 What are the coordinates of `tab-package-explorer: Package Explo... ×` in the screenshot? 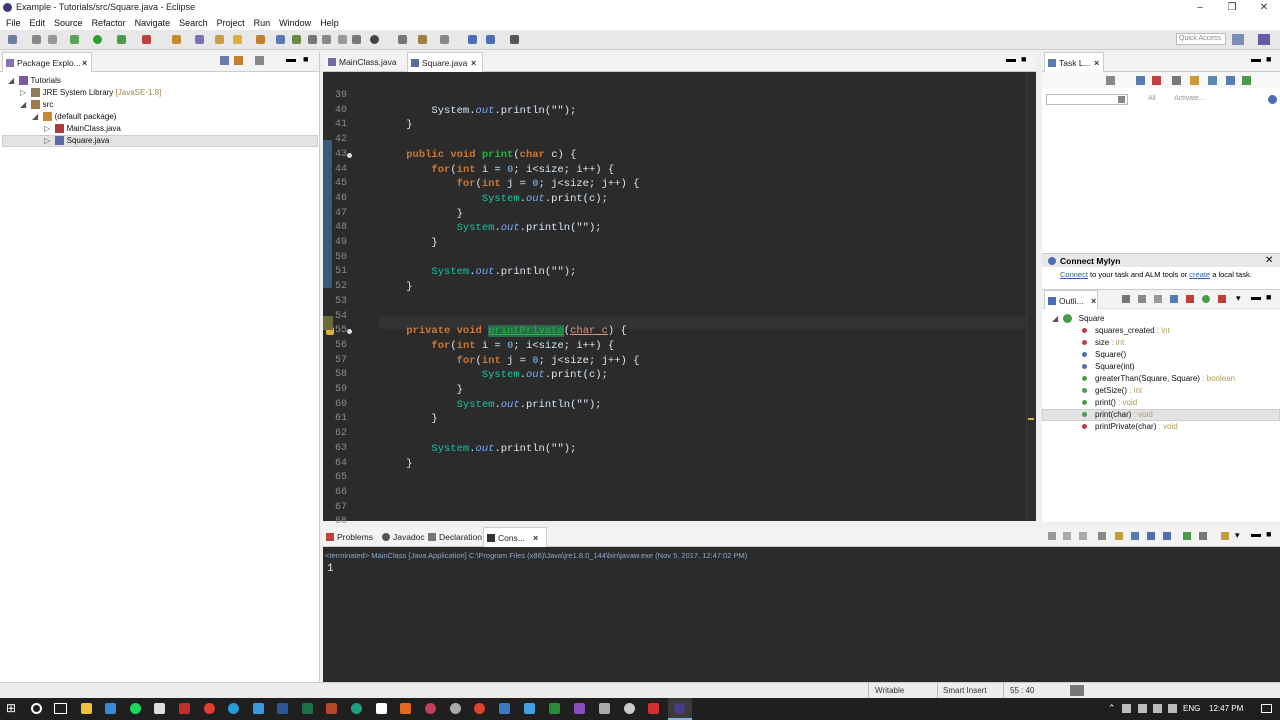 It's located at (47, 62).